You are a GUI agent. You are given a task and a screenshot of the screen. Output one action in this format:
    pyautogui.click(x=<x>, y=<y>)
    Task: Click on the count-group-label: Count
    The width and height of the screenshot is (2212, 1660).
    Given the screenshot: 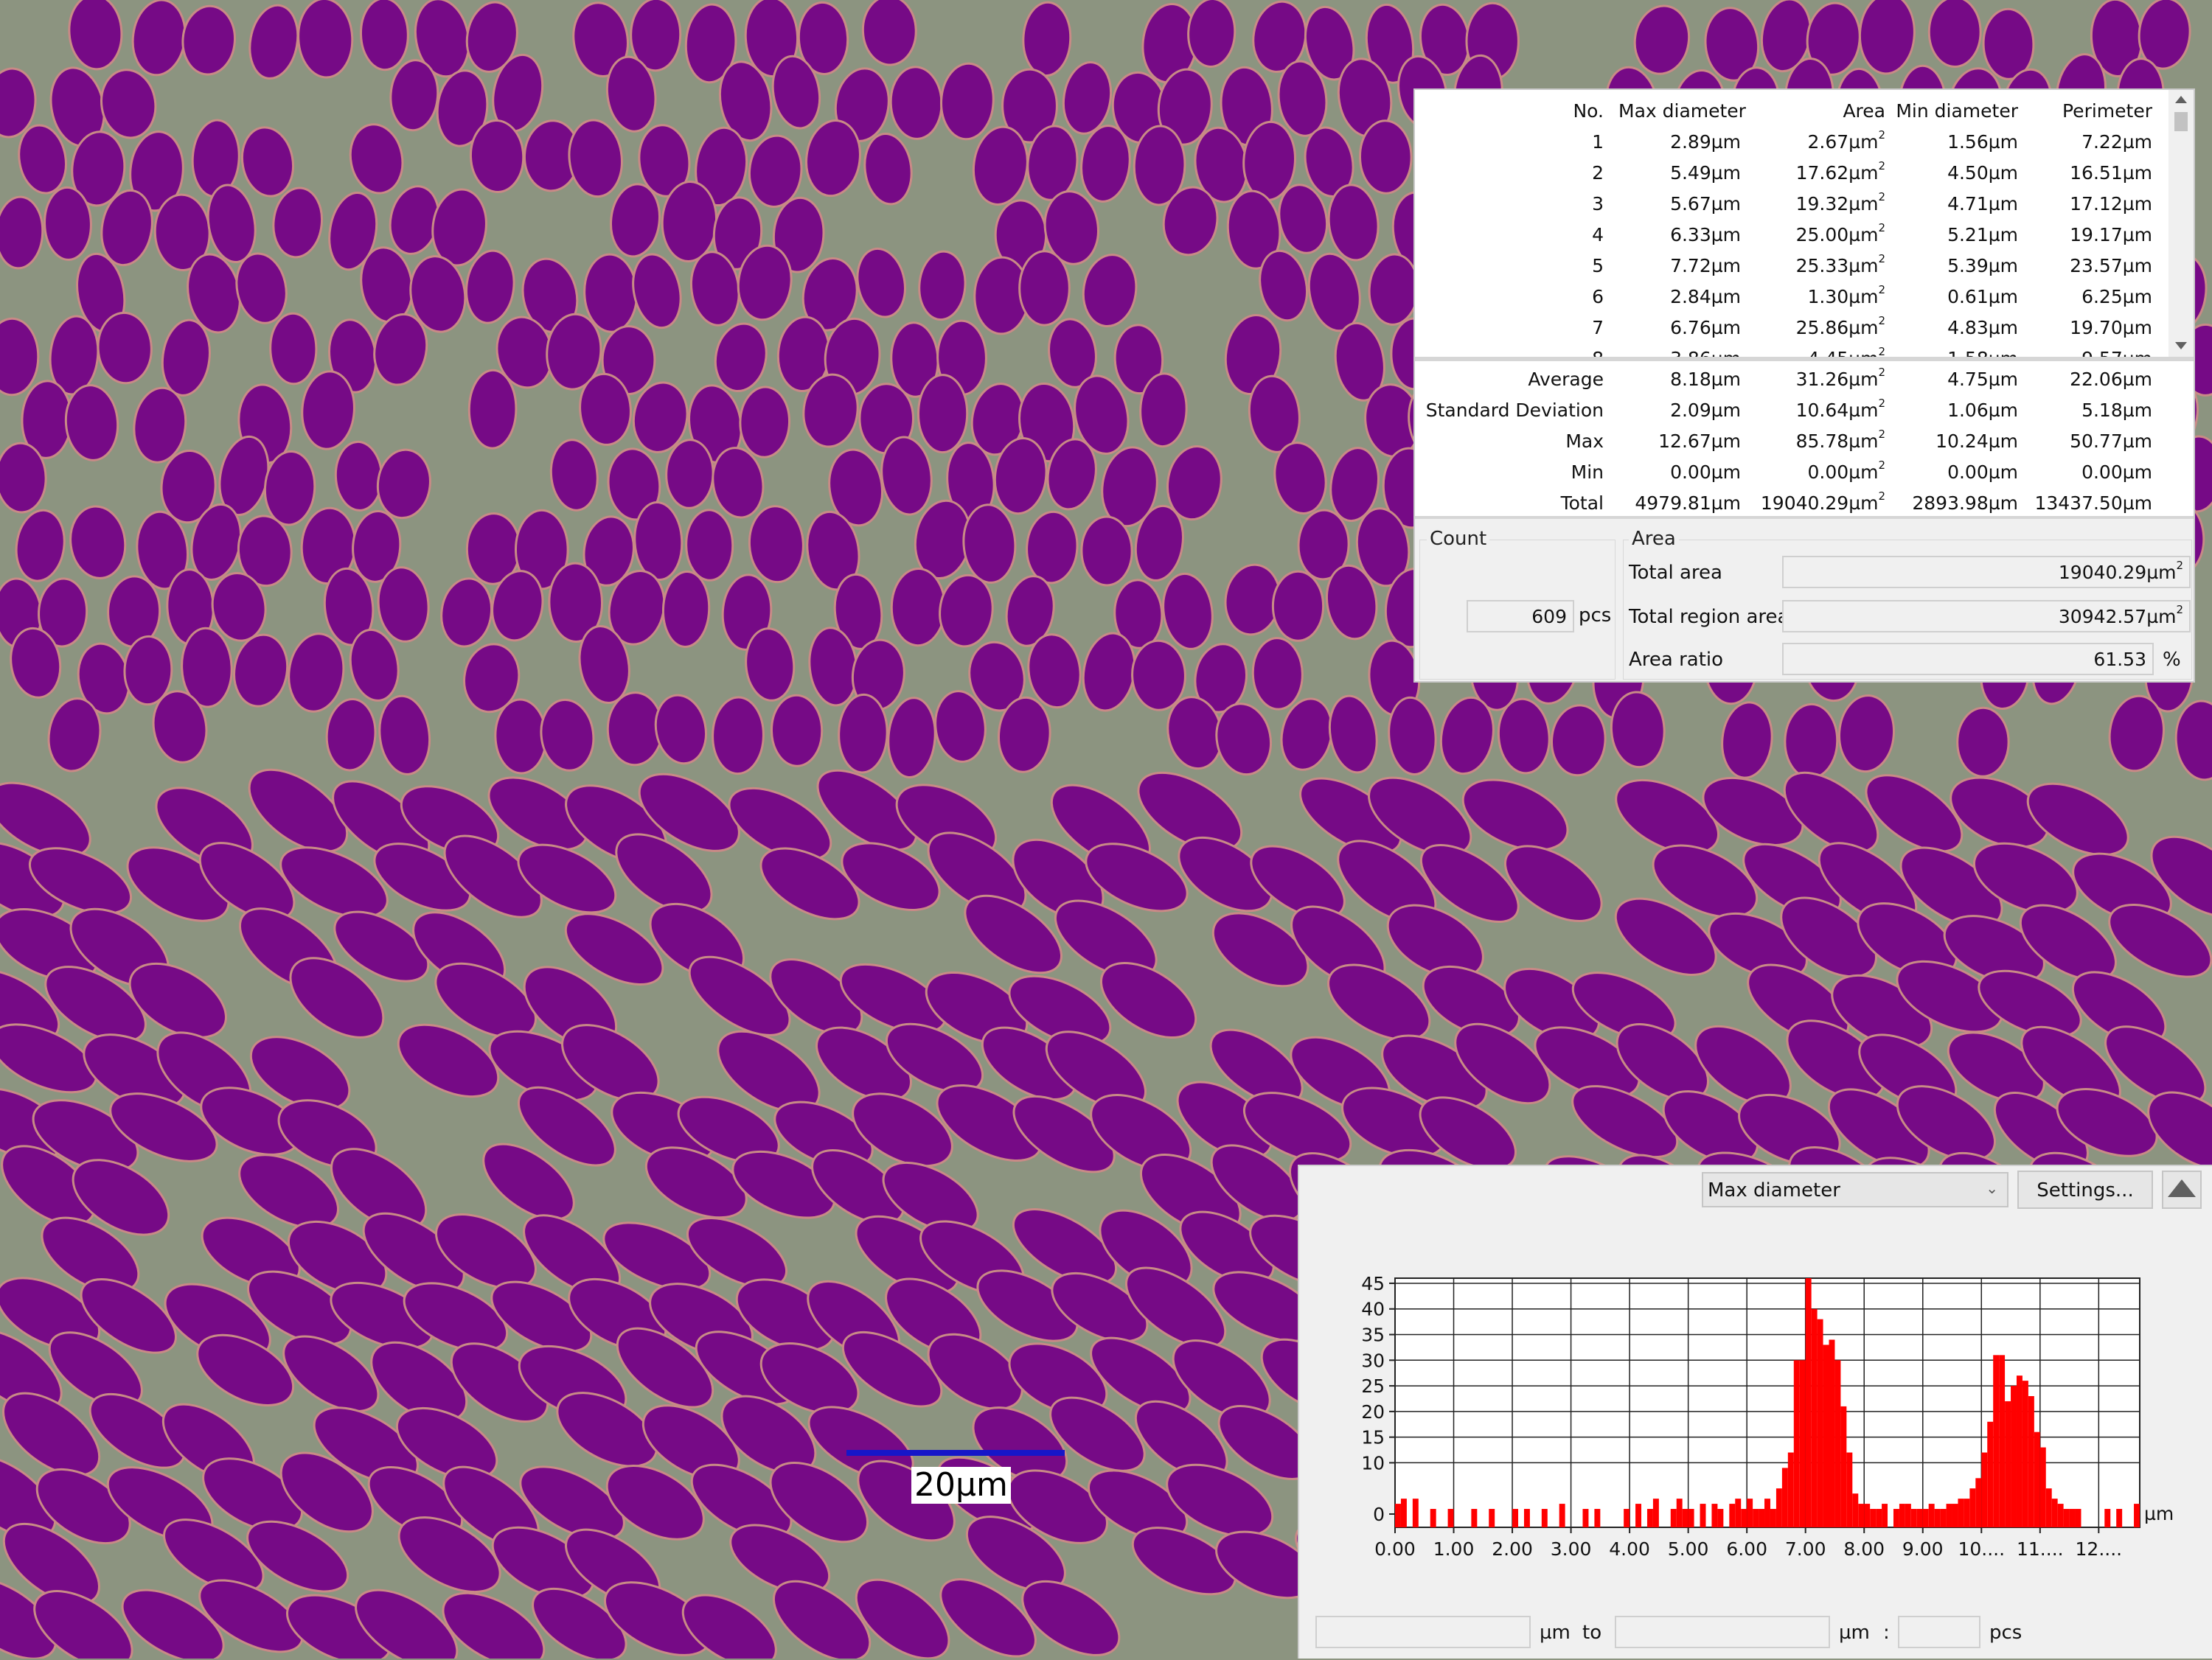 What is the action you would take?
    pyautogui.click(x=1458, y=539)
    